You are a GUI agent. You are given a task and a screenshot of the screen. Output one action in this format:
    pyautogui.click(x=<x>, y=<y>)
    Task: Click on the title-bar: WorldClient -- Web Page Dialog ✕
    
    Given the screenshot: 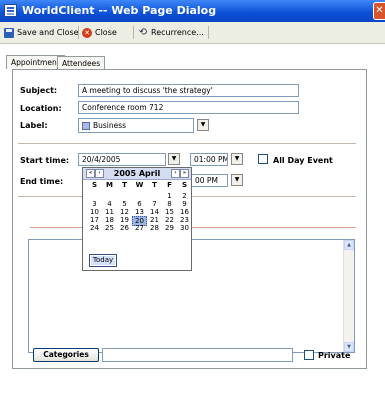 What is the action you would take?
    pyautogui.click(x=192, y=11)
    